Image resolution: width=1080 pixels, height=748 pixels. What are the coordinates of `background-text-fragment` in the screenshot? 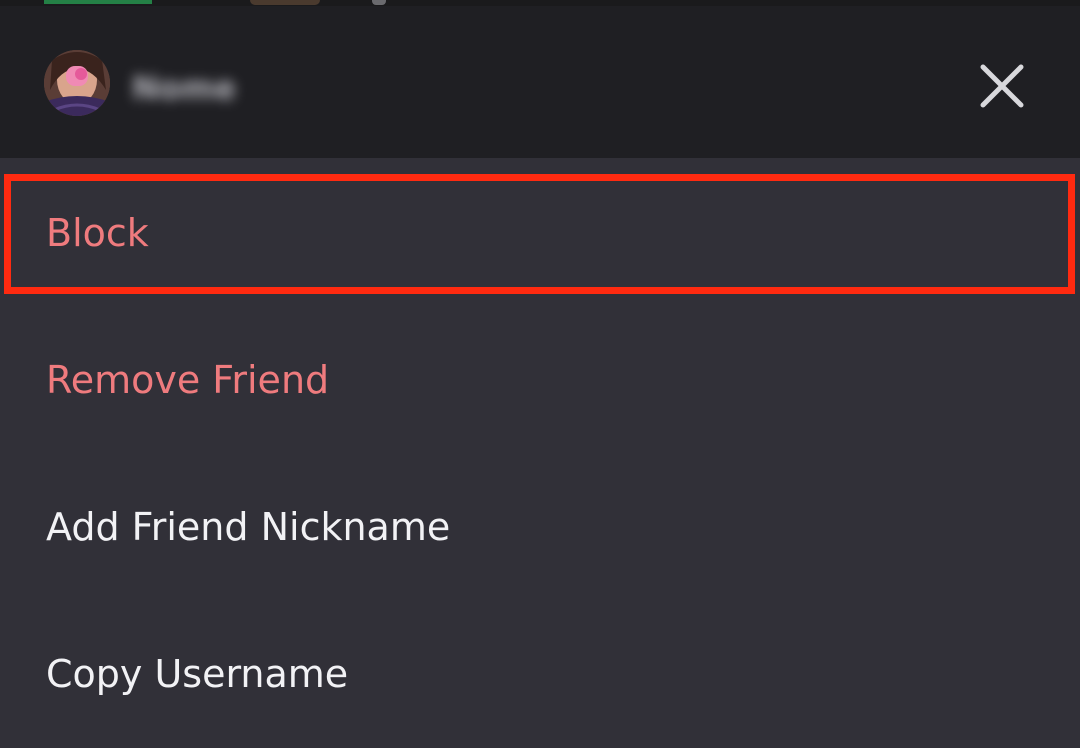 It's located at (379, 2).